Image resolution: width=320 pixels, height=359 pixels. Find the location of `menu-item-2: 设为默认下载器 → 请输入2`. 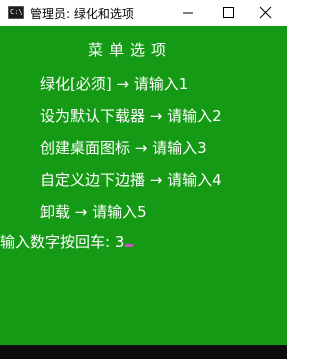

menu-item-2: 设为默认下载器 → 请输入2 is located at coordinates (131, 116).